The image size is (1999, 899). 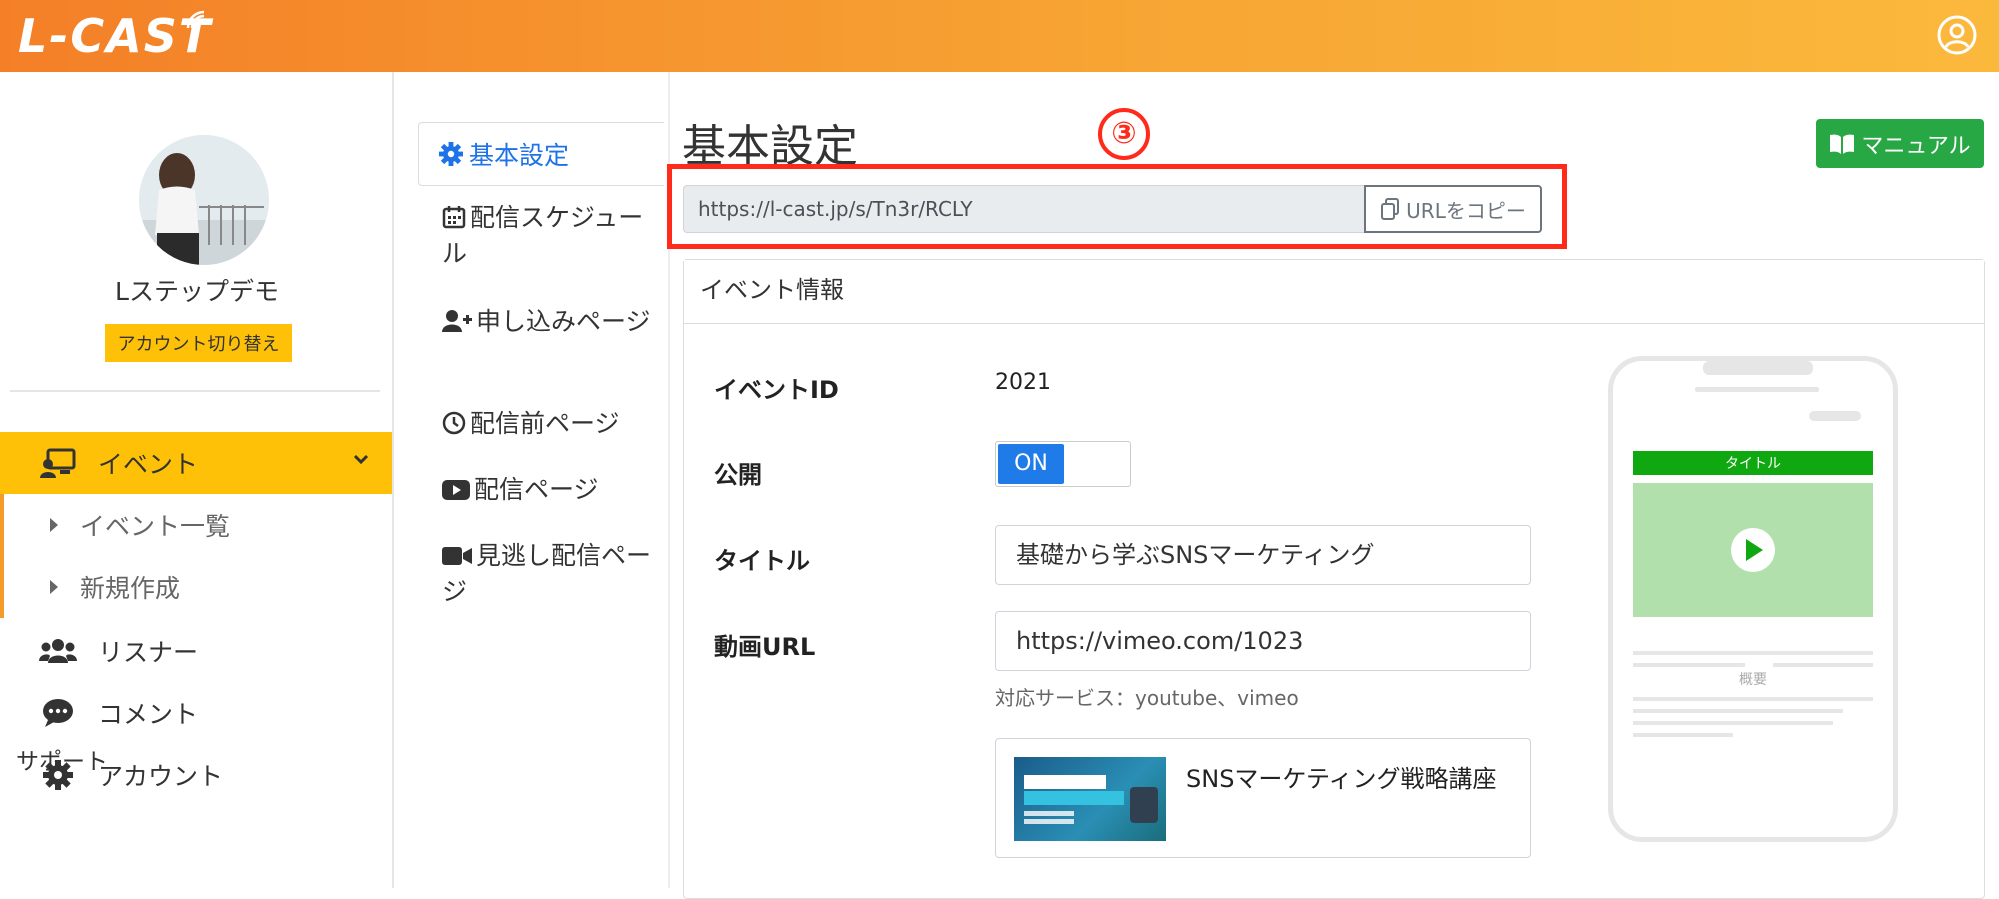 What do you see at coordinates (457, 556) in the screenshot?
I see `video-camera-icon` at bounding box center [457, 556].